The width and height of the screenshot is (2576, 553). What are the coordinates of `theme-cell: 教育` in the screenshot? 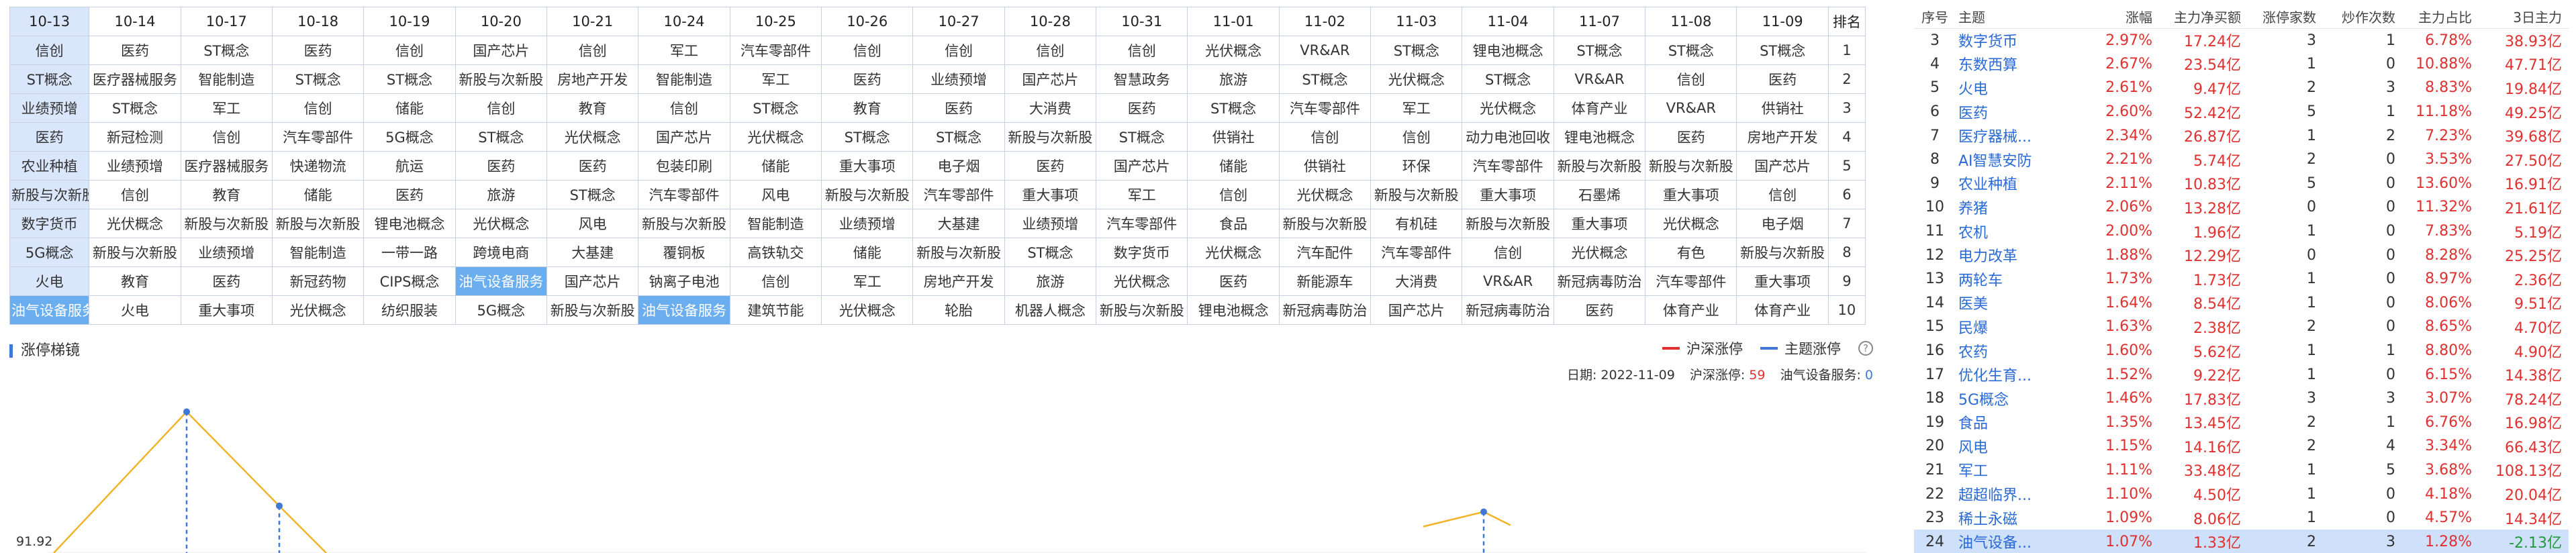 It's located at (592, 108).